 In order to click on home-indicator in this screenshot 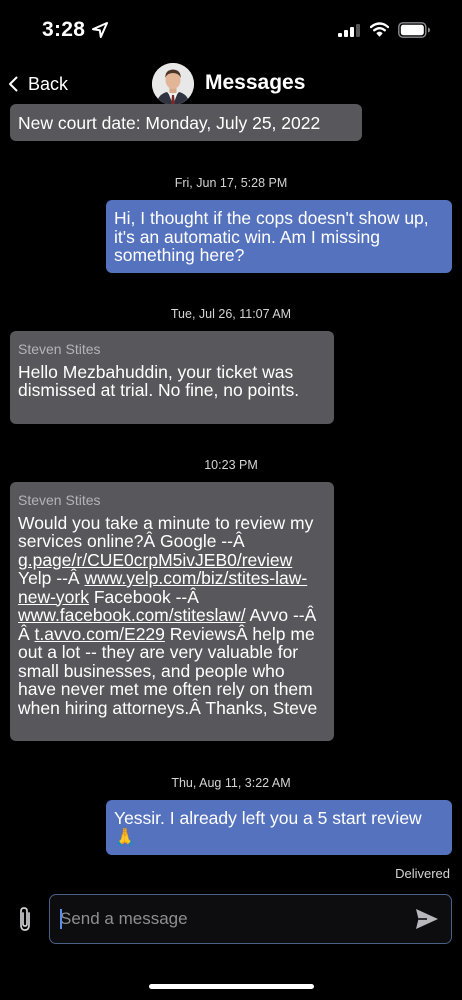, I will do `click(231, 986)`.